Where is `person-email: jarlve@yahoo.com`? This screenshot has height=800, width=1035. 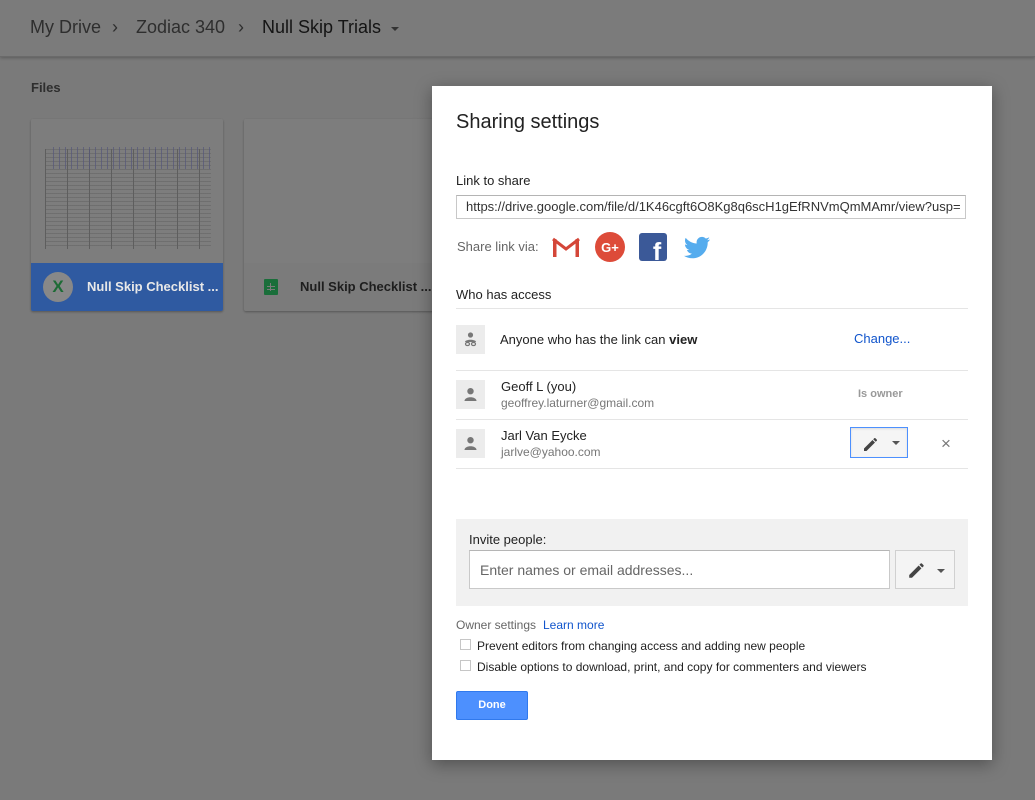
person-email: jarlve@yahoo.com is located at coordinates (551, 452).